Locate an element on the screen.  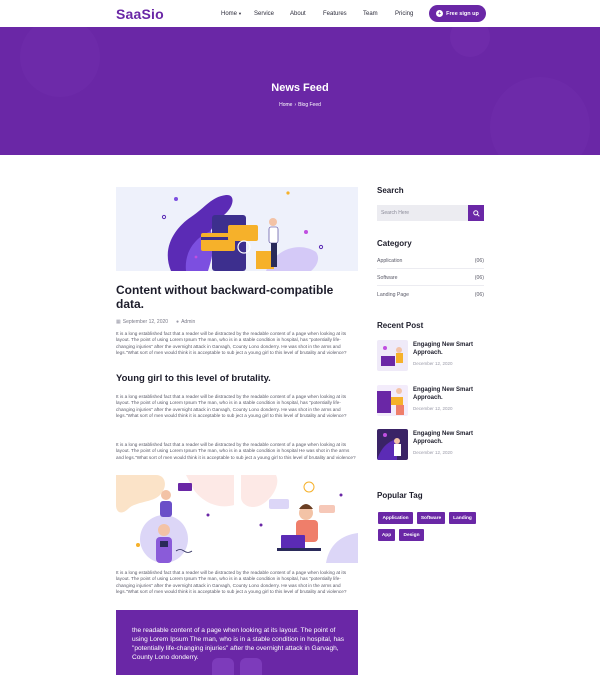
breadcrumb: Home › Blog Feed is located at coordinates (300, 105).